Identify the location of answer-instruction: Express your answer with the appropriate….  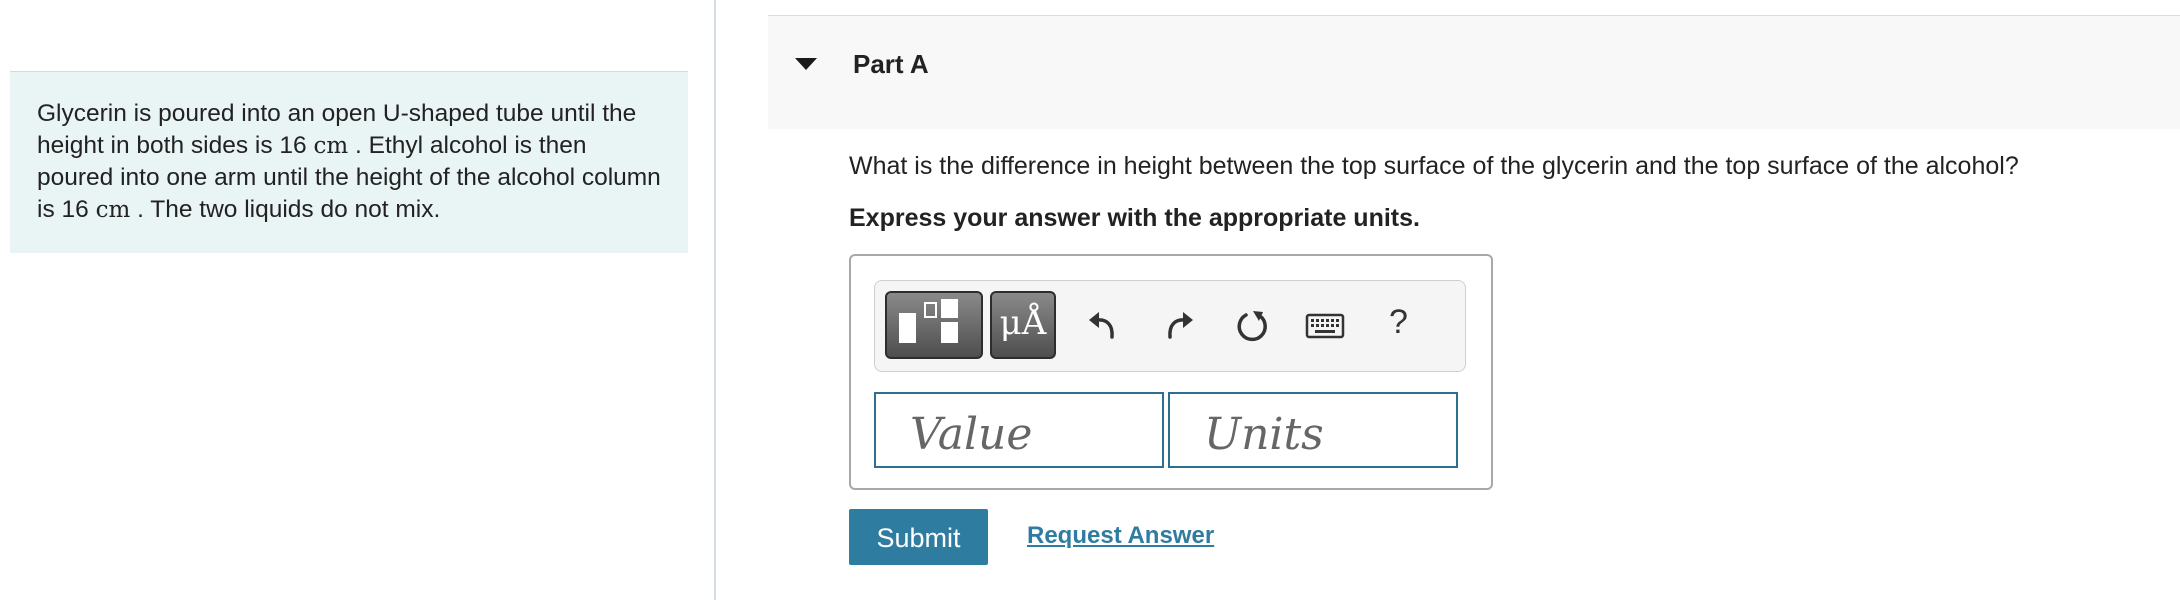
(1134, 218).